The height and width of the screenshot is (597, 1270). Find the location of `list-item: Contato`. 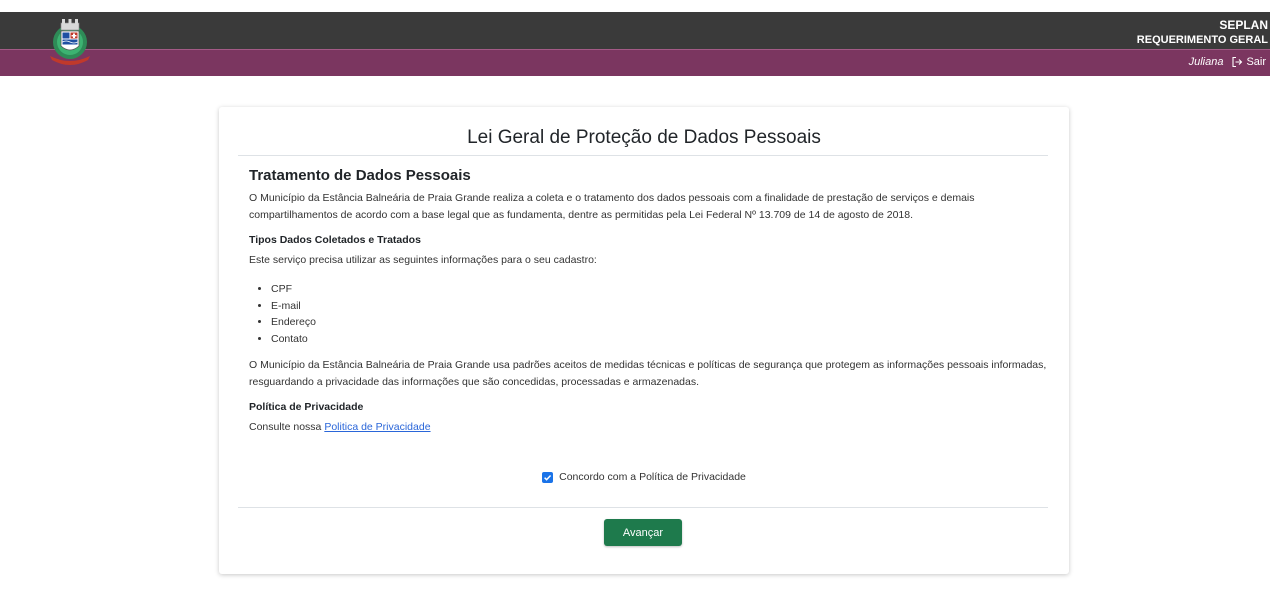

list-item: Contato is located at coordinates (660, 339).